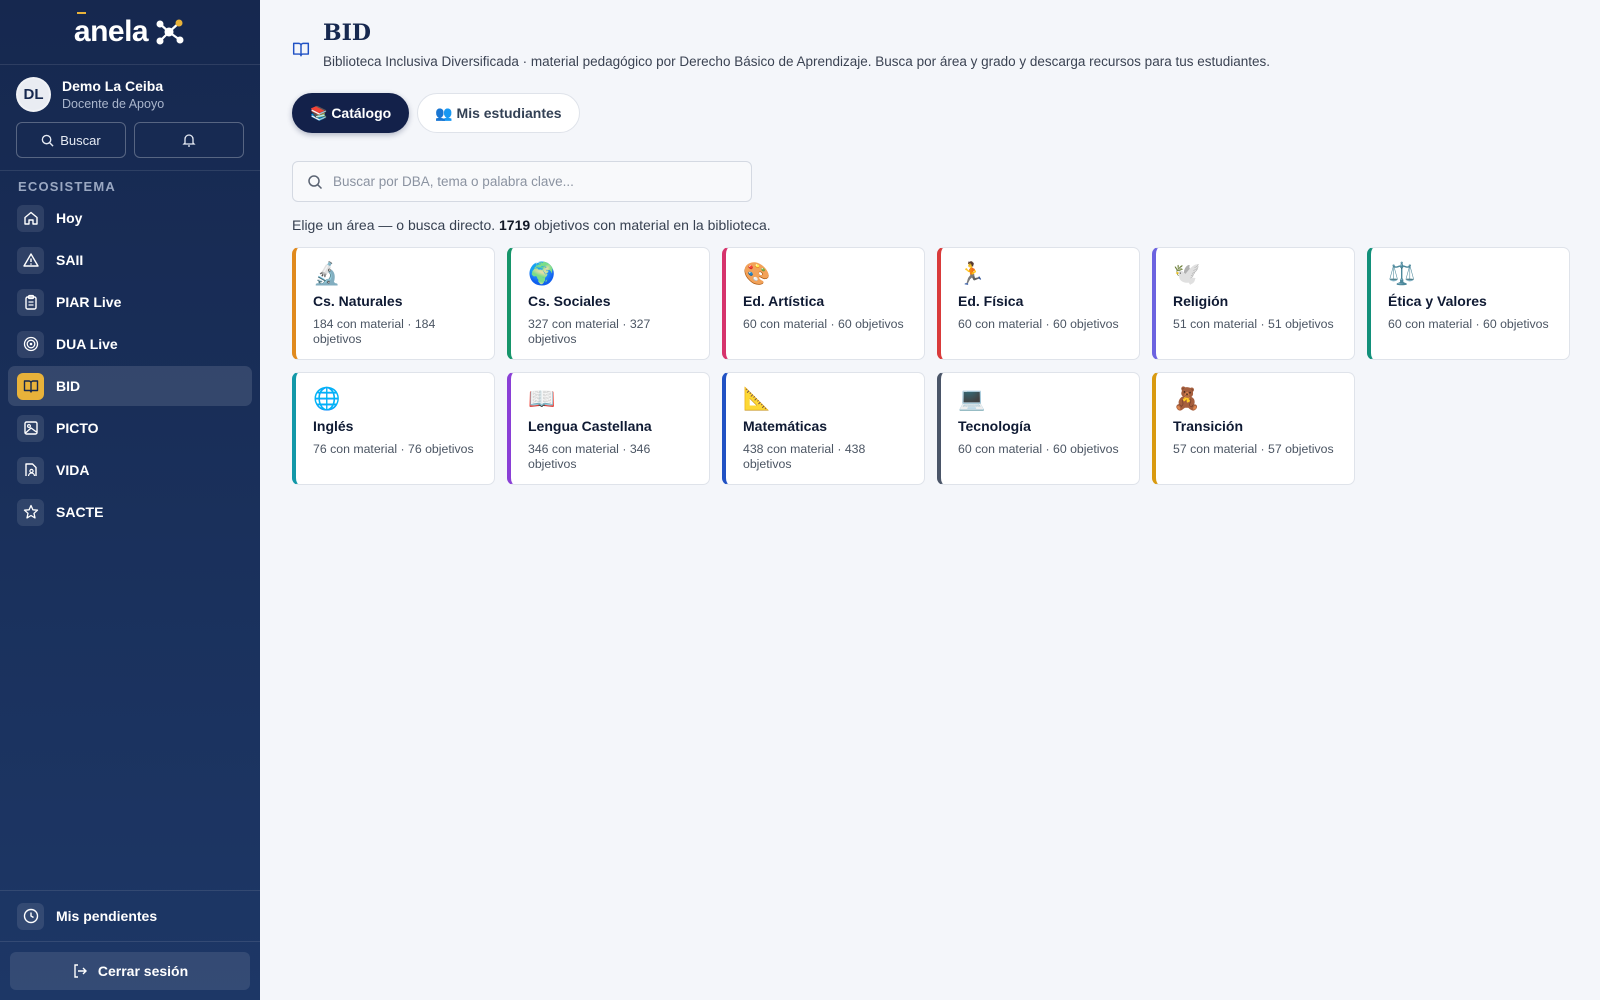  I want to click on notifications-button, so click(189, 140).